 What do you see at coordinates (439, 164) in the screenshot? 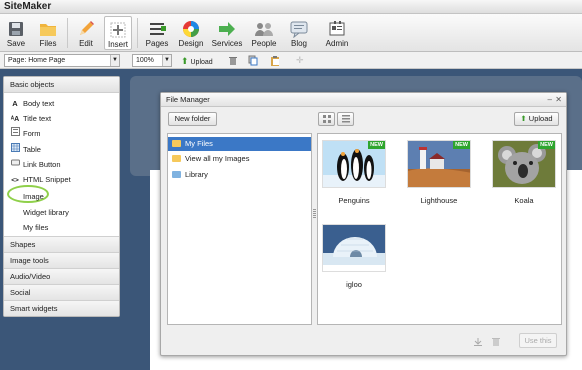
I see `lighthouse-thumbnail: NEW` at bounding box center [439, 164].